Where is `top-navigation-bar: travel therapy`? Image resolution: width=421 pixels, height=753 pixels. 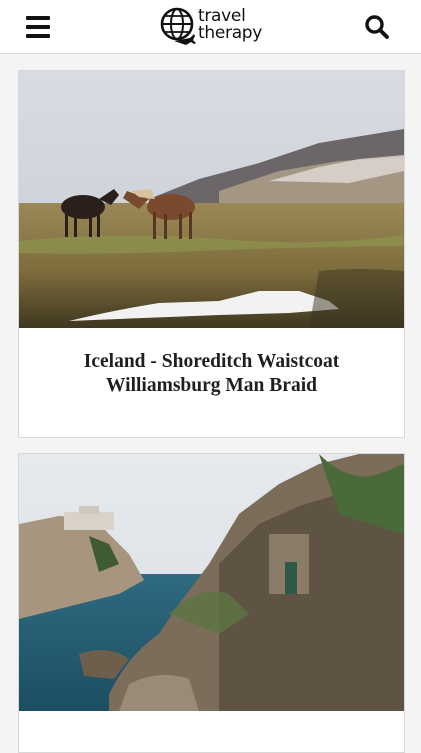
top-navigation-bar: travel therapy is located at coordinates (210, 27).